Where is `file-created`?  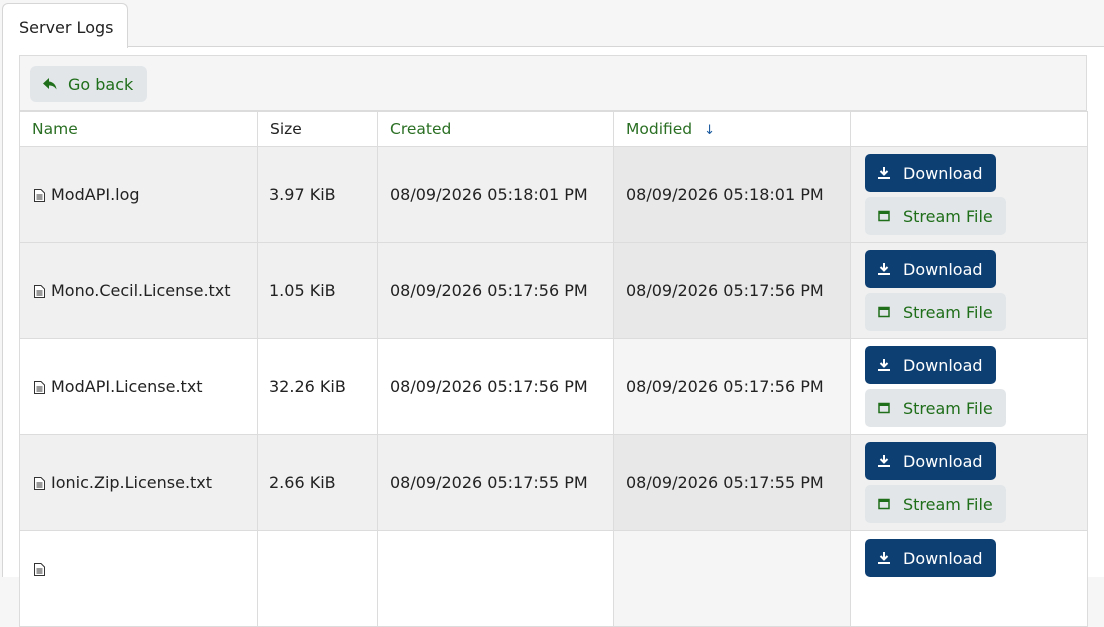 file-created is located at coordinates (495, 578).